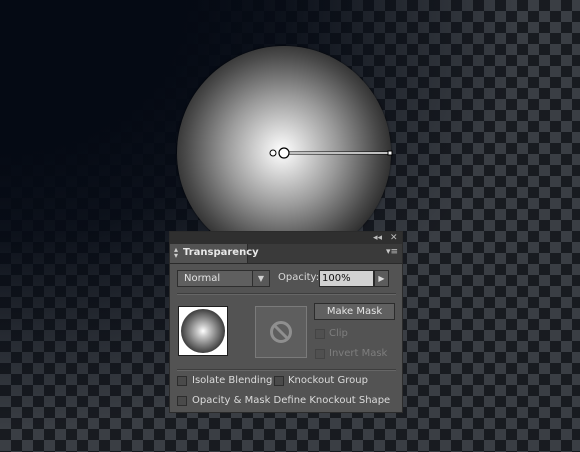 This screenshot has width=580, height=452. Describe the element at coordinates (381, 278) in the screenshot. I see `opacity-slider-button: ▶` at that location.